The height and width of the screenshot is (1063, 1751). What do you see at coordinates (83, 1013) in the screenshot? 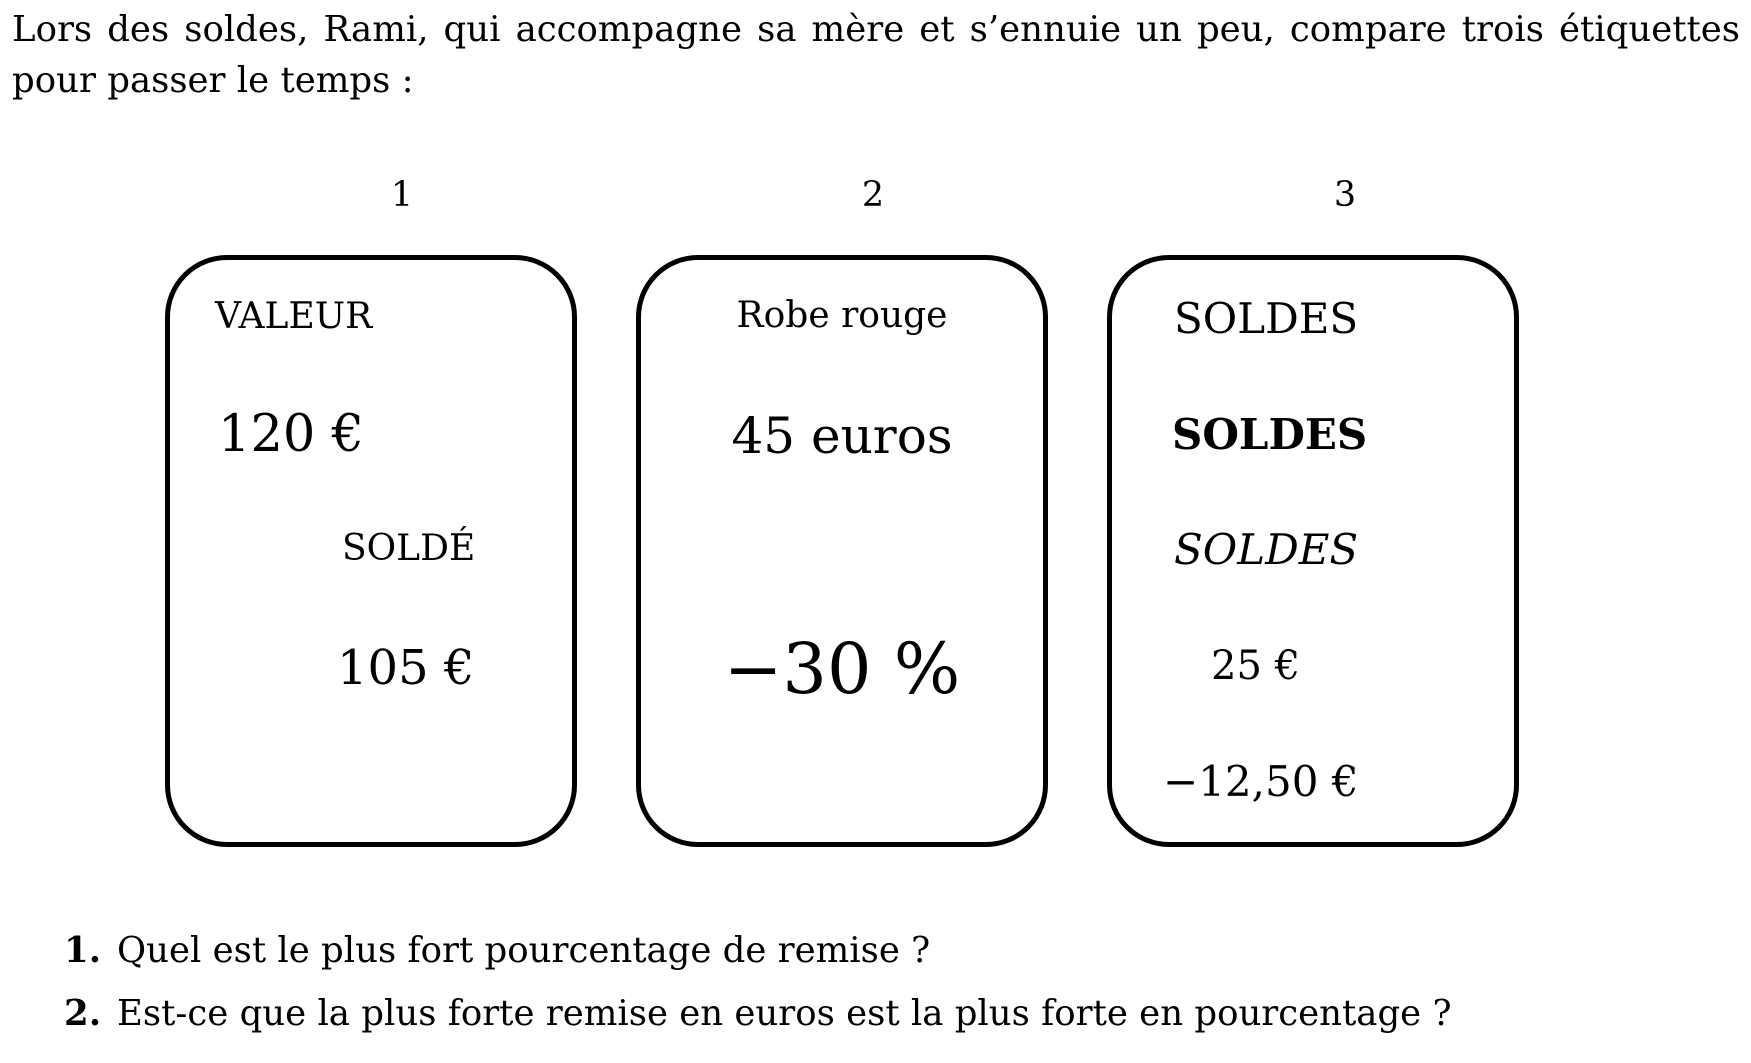
I see `question-2-number: 2.` at bounding box center [83, 1013].